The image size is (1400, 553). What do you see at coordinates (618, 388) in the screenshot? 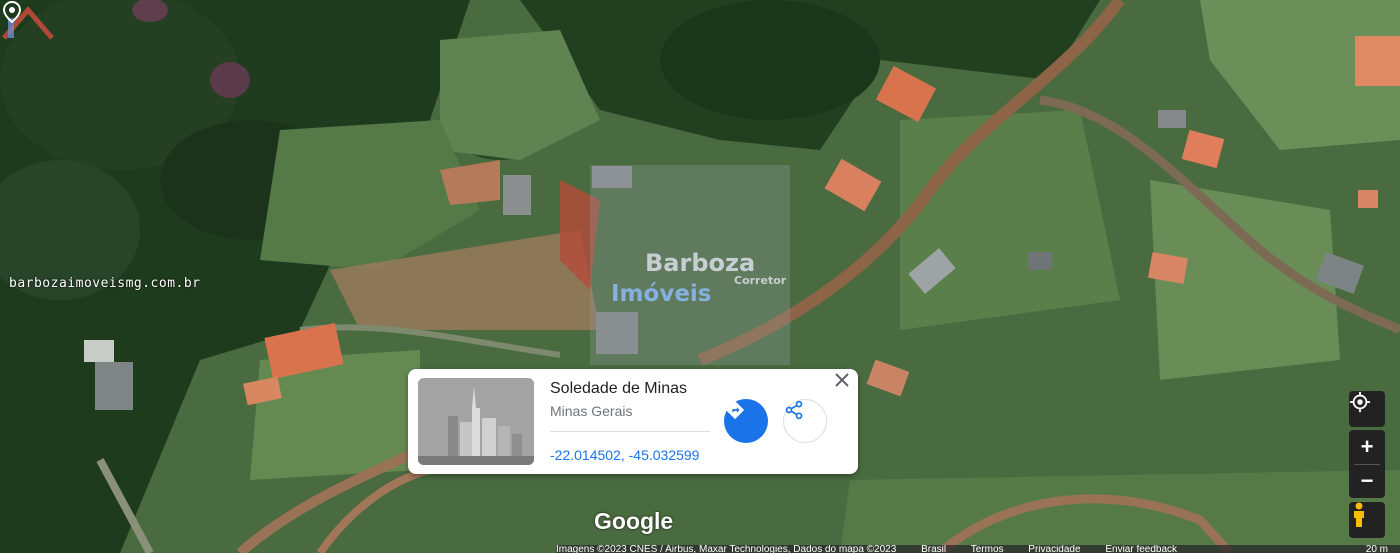
I see `place-title: Soledade de Minas` at bounding box center [618, 388].